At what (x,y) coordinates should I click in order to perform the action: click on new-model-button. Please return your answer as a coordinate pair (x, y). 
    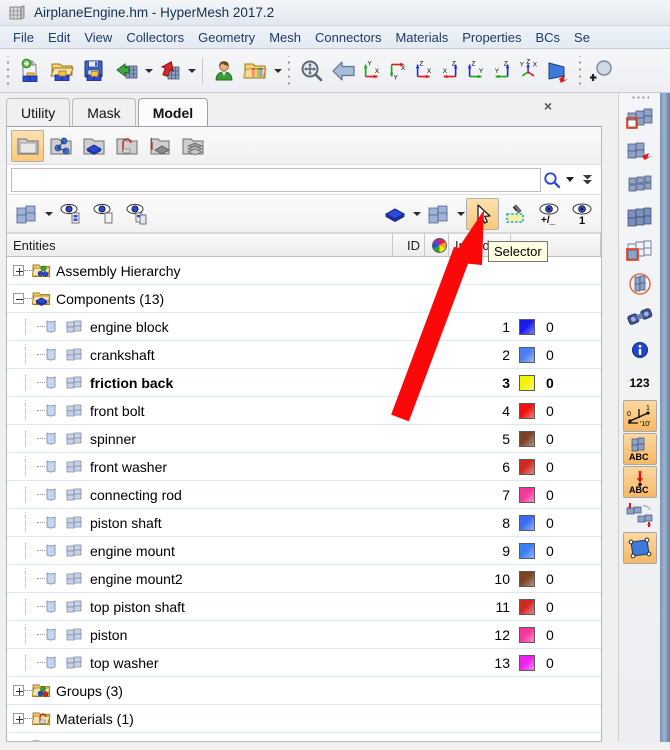
    Looking at the image, I should click on (31, 71).